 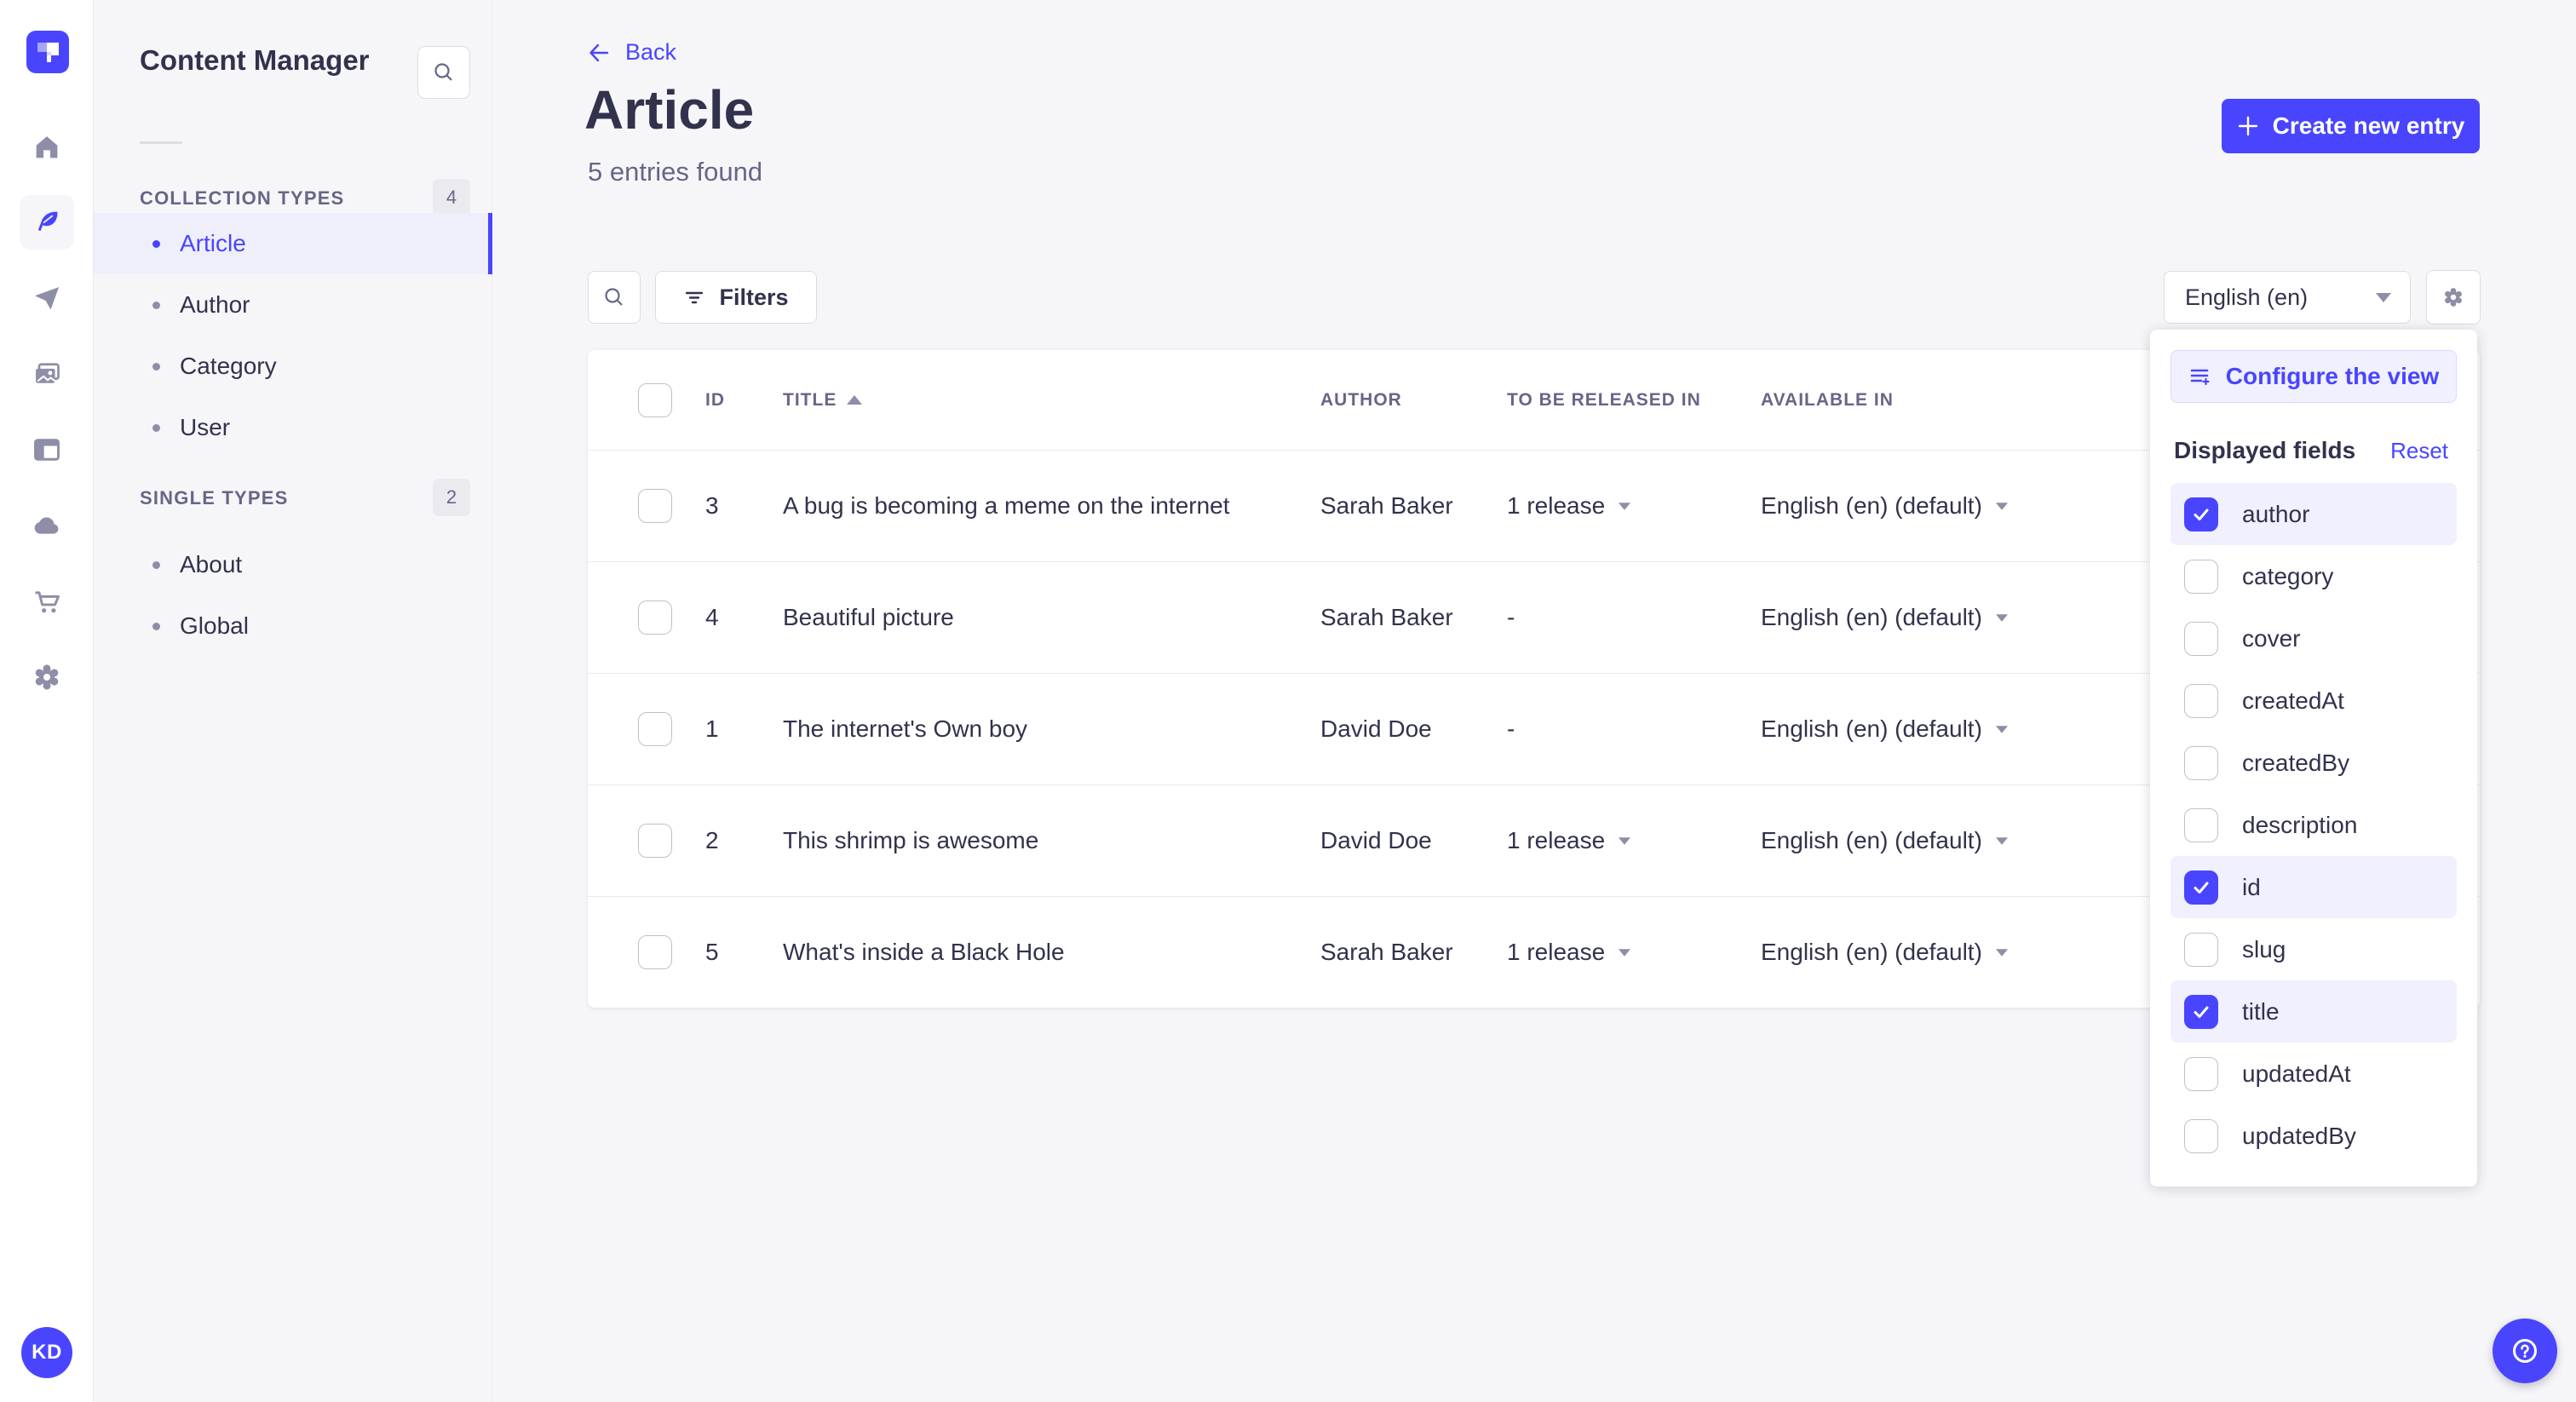 I want to click on main-nav-rail: KD, so click(x=47, y=701).